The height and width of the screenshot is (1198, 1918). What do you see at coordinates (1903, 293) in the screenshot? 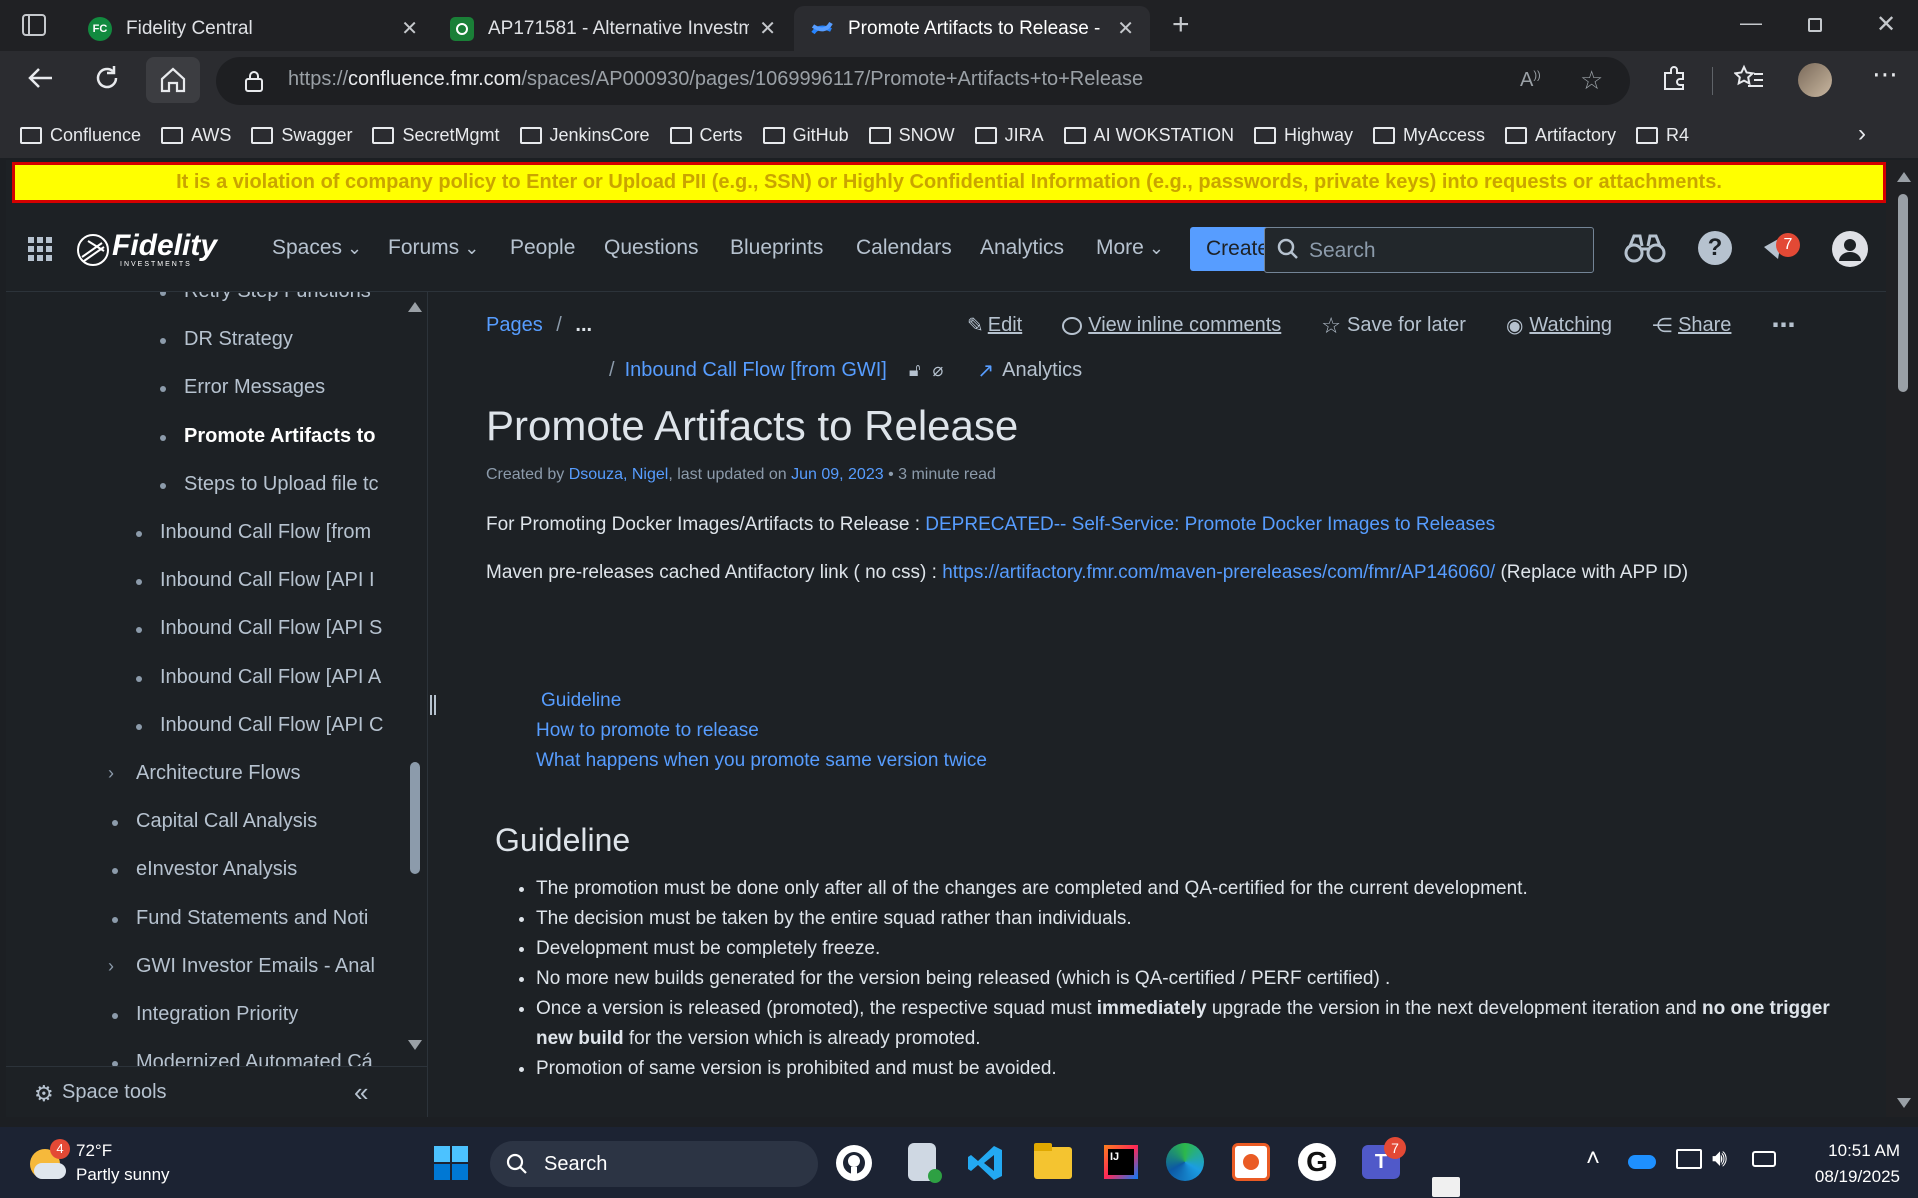
I see `page-scrollbar-thumb` at bounding box center [1903, 293].